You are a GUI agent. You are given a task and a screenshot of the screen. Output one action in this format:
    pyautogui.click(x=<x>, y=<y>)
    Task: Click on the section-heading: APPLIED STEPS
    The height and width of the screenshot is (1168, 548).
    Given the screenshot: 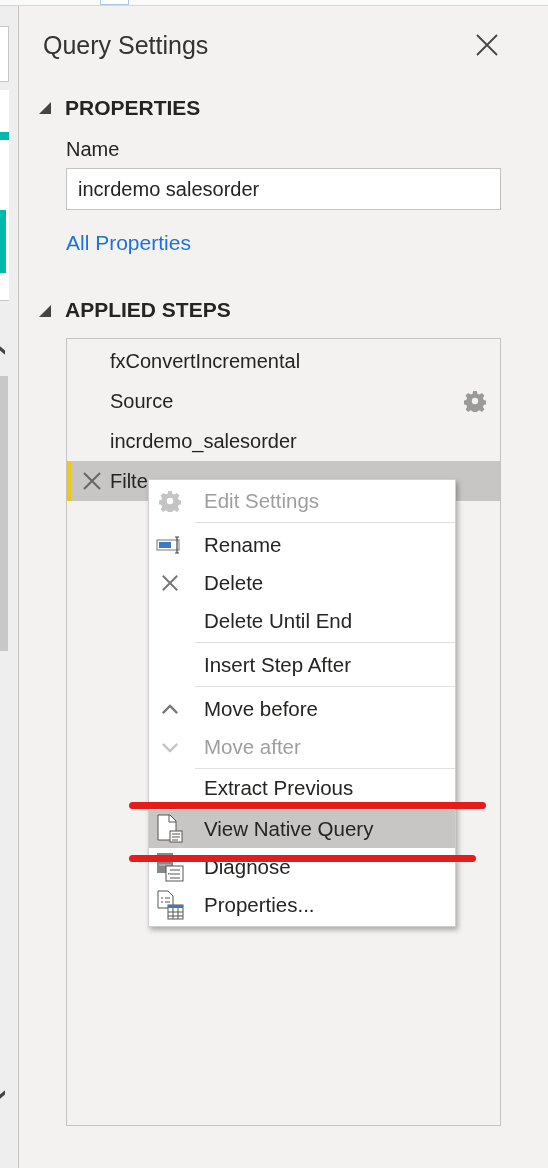 What is the action you would take?
    pyautogui.click(x=148, y=310)
    